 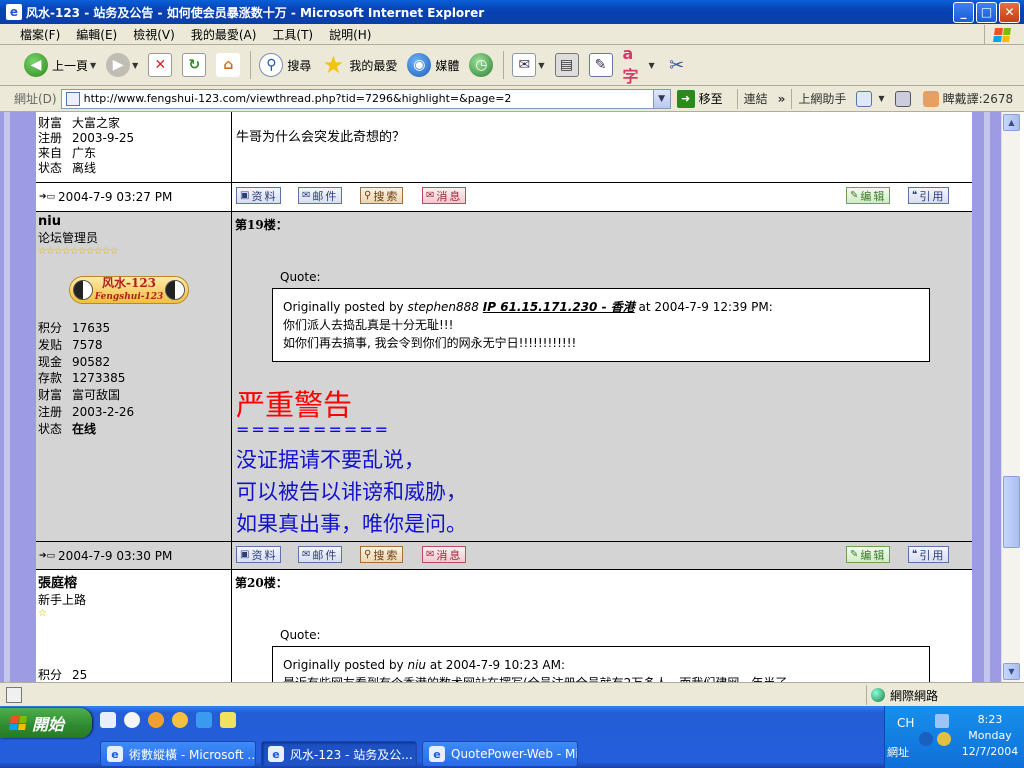 I want to click on translate-dropdown-icon: ▼, so click(x=652, y=65).